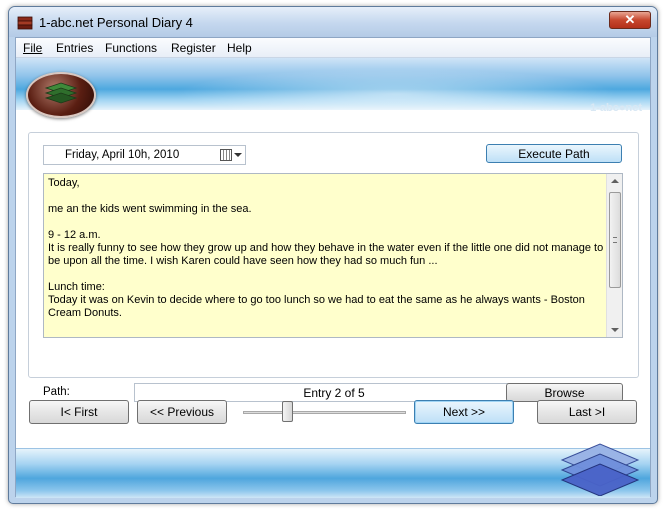  What do you see at coordinates (615, 181) in the screenshot?
I see `scroll-up-icon` at bounding box center [615, 181].